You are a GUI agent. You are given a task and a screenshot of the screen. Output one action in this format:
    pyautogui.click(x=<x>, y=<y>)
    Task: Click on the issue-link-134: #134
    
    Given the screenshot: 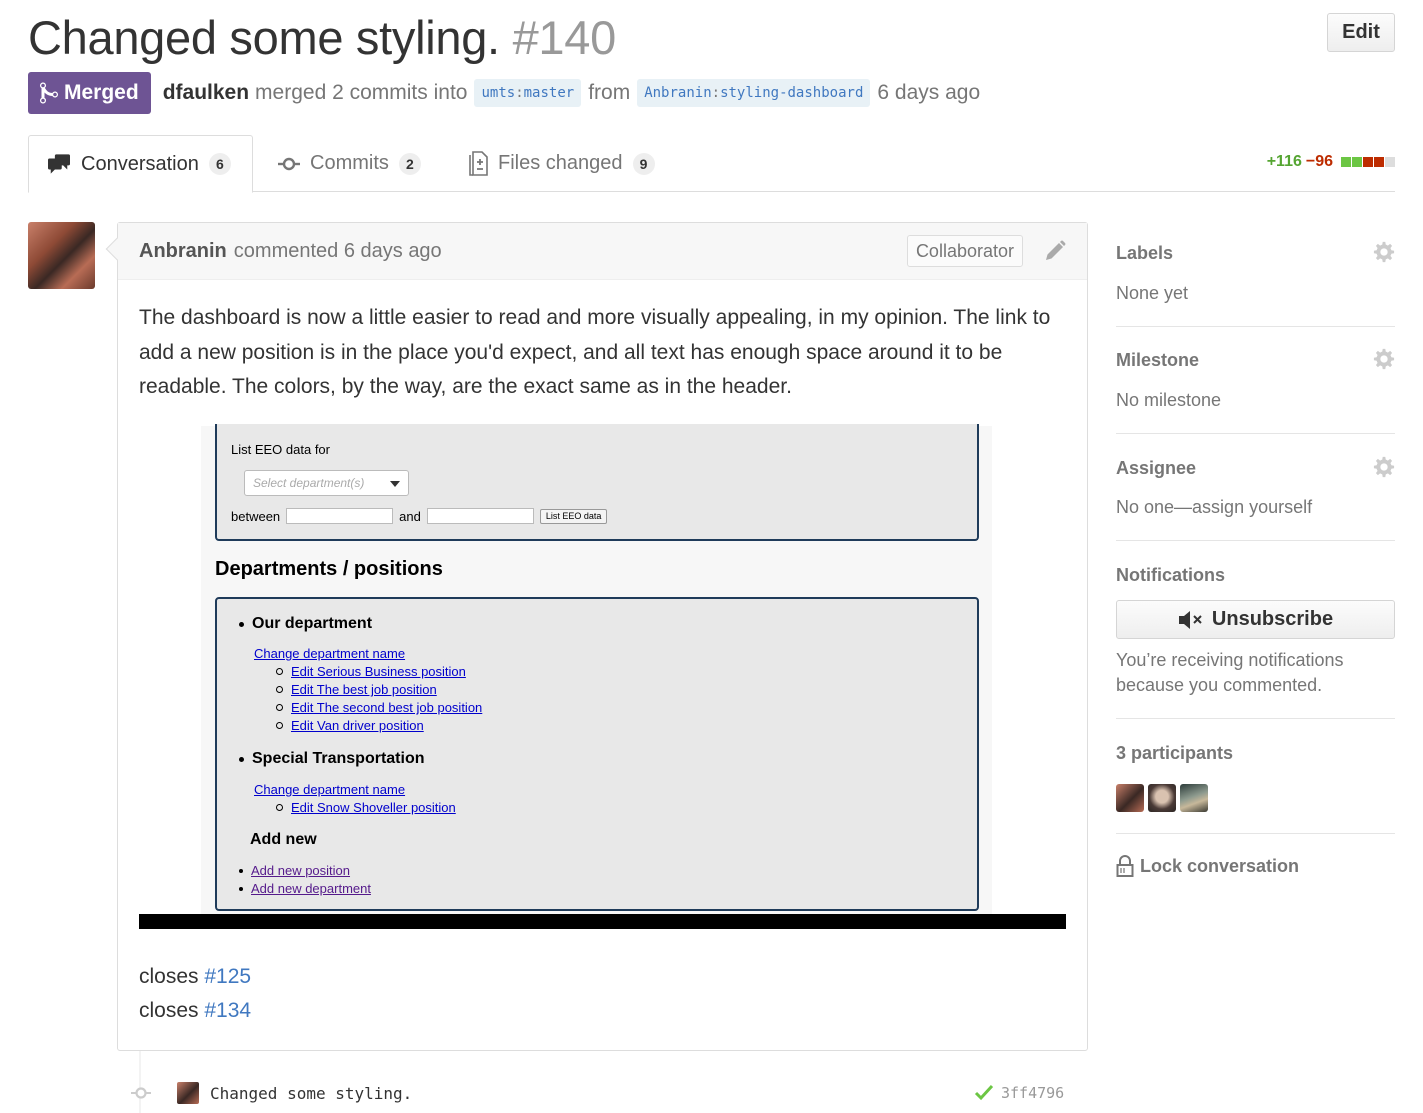 What is the action you would take?
    pyautogui.click(x=227, y=1010)
    